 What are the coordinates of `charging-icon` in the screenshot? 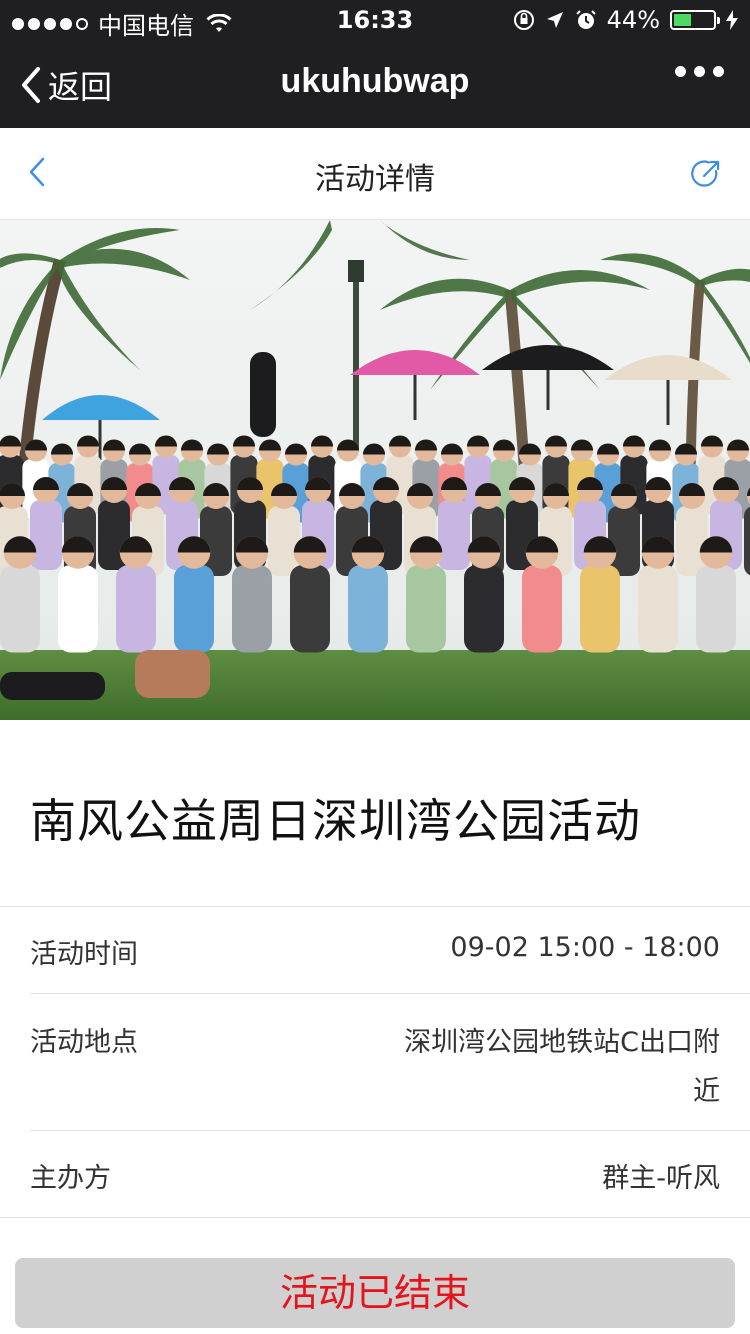 It's located at (732, 20).